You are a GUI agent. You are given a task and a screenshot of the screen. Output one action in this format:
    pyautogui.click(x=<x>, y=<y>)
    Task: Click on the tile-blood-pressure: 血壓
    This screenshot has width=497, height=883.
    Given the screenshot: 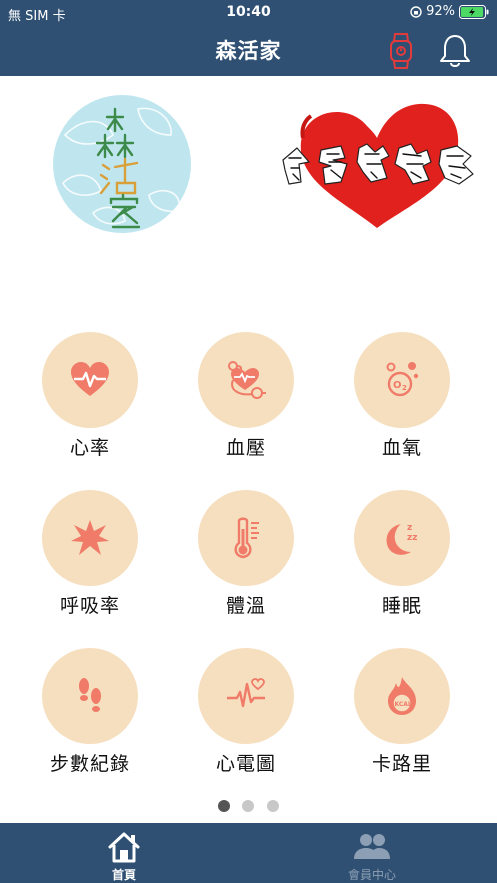 What is the action you would take?
    pyautogui.click(x=246, y=397)
    